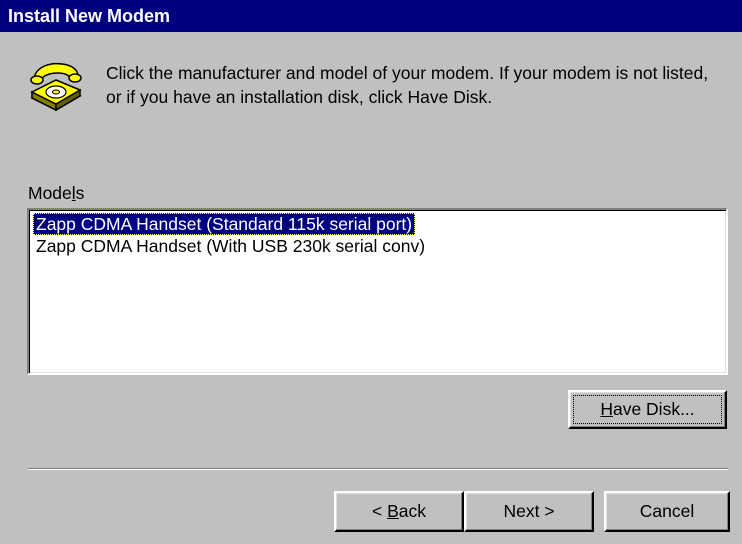  Describe the element at coordinates (399, 511) in the screenshot. I see `back-button: < Back` at that location.